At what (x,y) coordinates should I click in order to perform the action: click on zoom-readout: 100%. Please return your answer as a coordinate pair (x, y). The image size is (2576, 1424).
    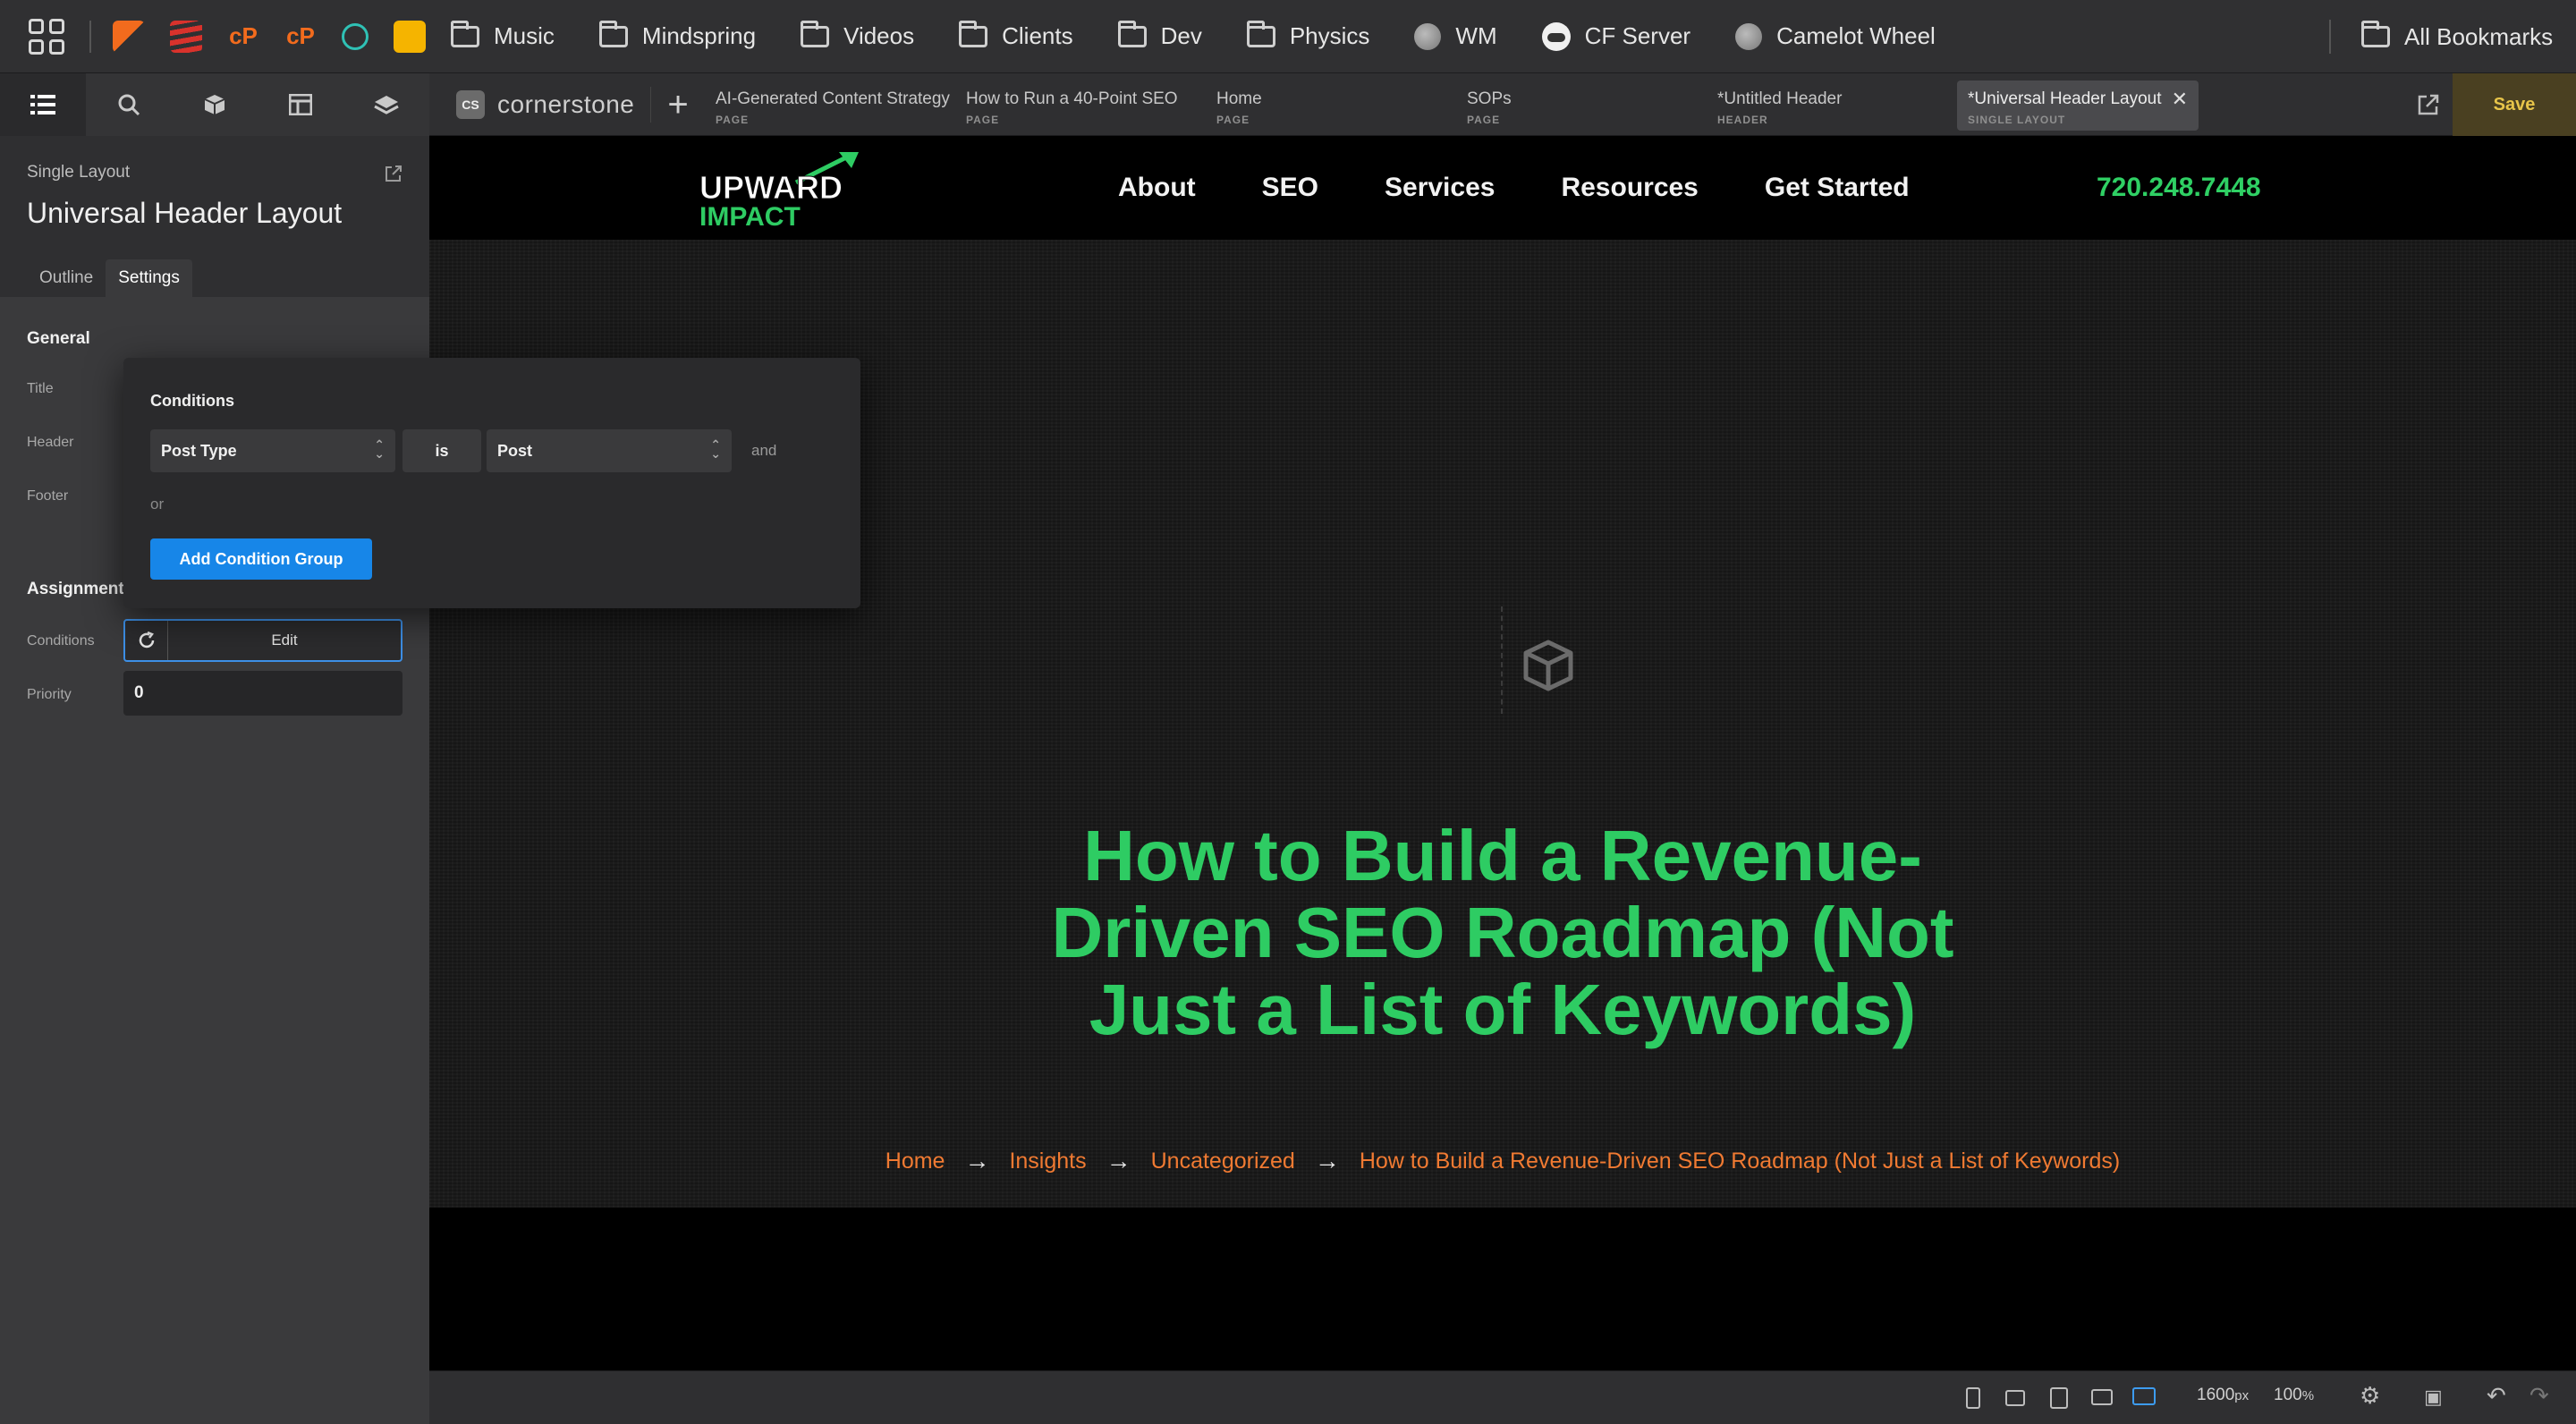
    Looking at the image, I should click on (2294, 1395).